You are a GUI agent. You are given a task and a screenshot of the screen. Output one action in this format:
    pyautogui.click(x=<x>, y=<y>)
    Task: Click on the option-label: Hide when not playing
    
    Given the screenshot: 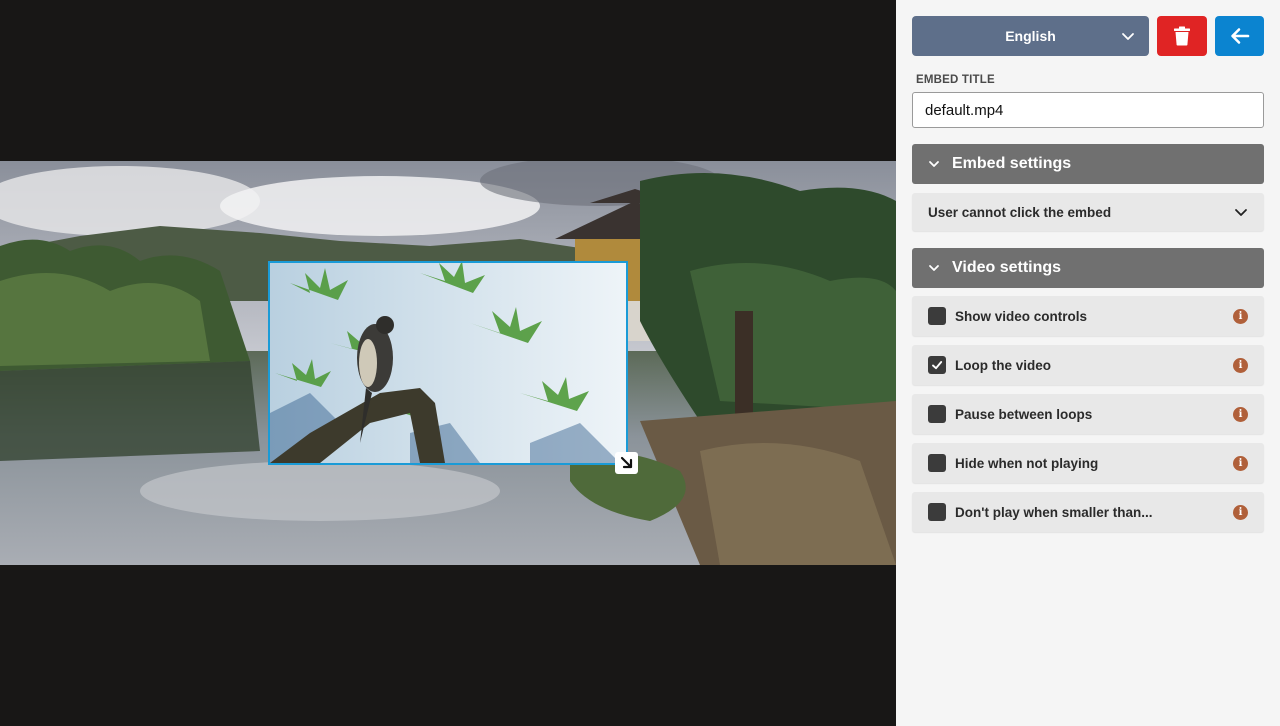 What is the action you would take?
    pyautogui.click(x=1027, y=463)
    